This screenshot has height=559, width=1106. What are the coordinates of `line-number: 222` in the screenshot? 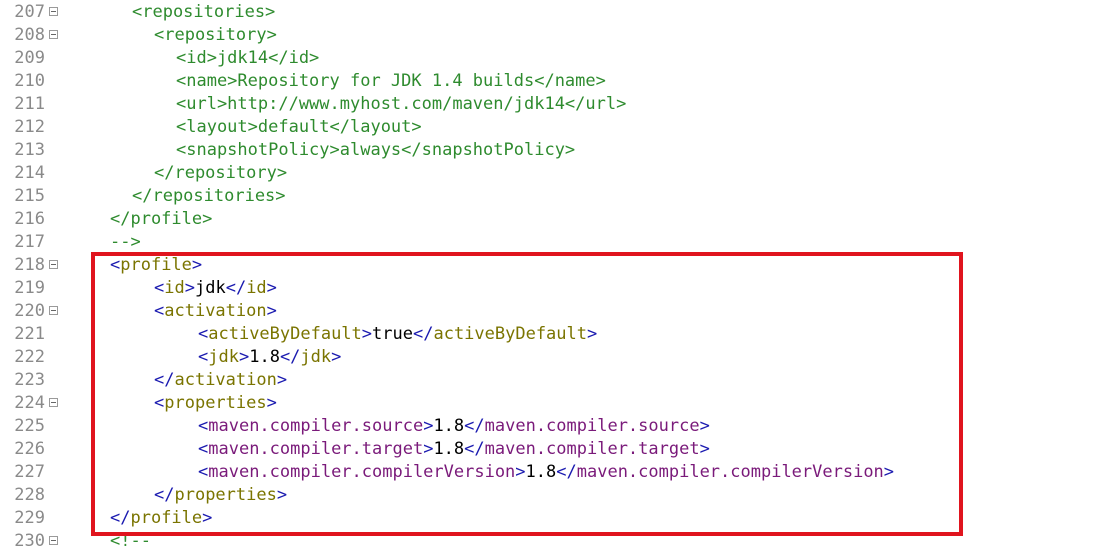 It's located at (29, 357).